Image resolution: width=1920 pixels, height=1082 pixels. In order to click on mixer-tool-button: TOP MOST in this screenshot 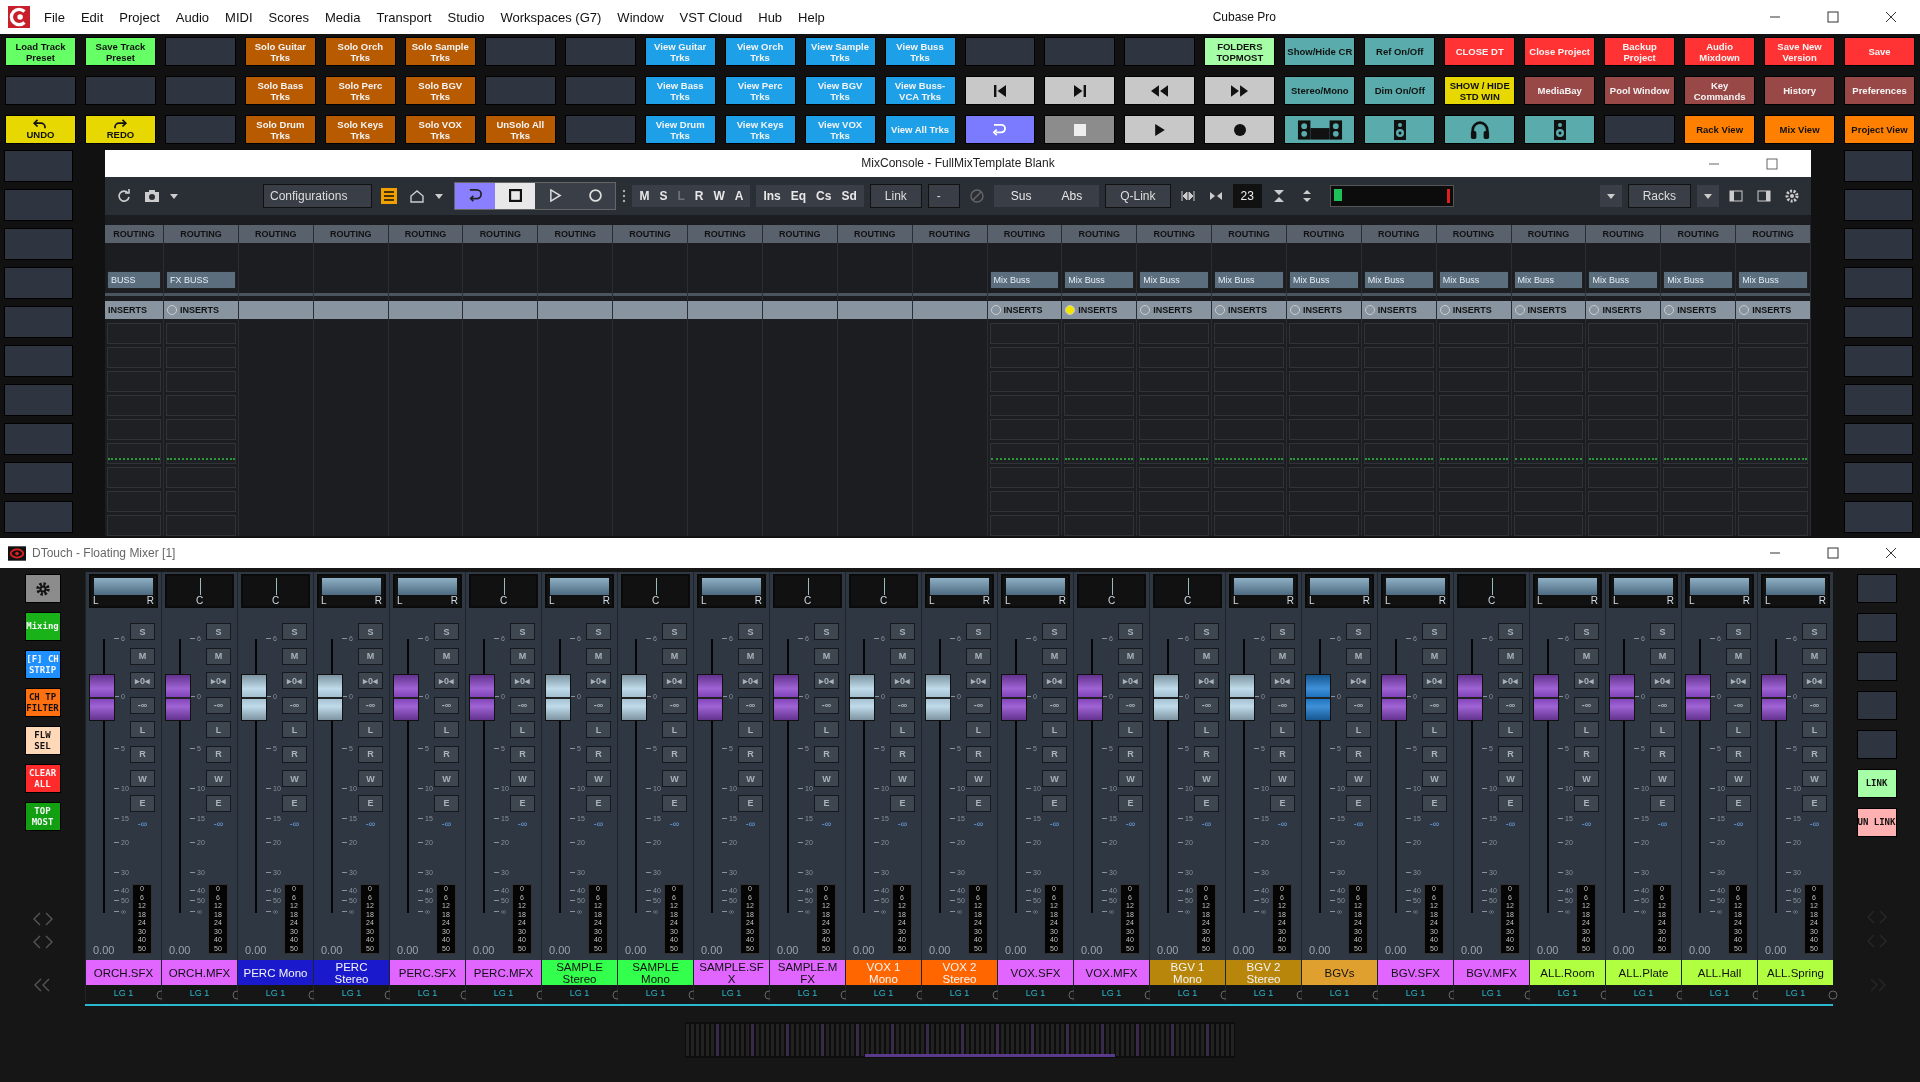, I will do `click(42, 816)`.